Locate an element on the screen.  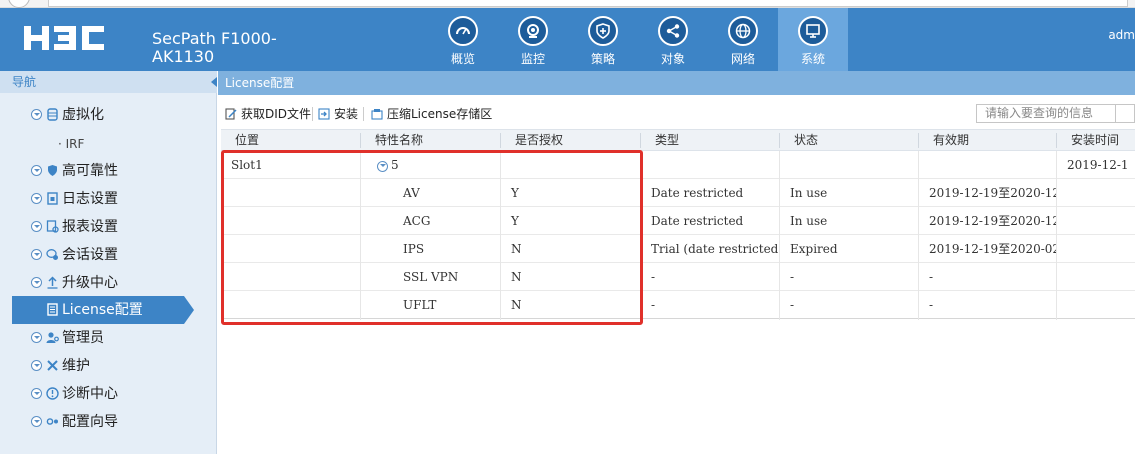
search-button is located at coordinates (1125, 113).